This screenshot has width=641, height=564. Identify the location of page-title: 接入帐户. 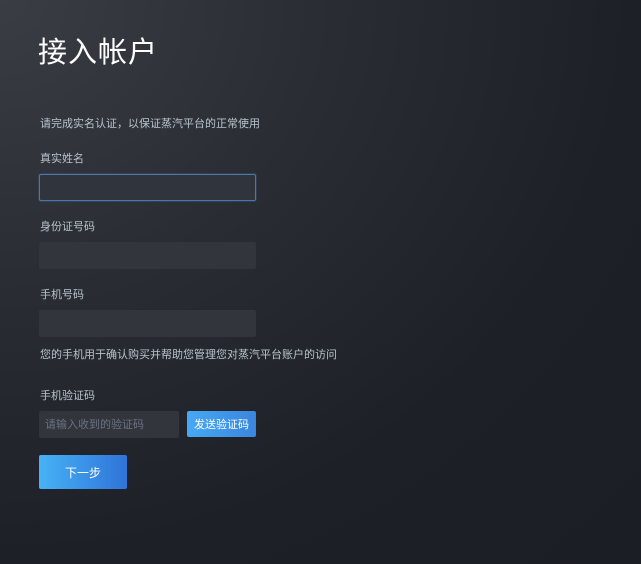
(98, 52).